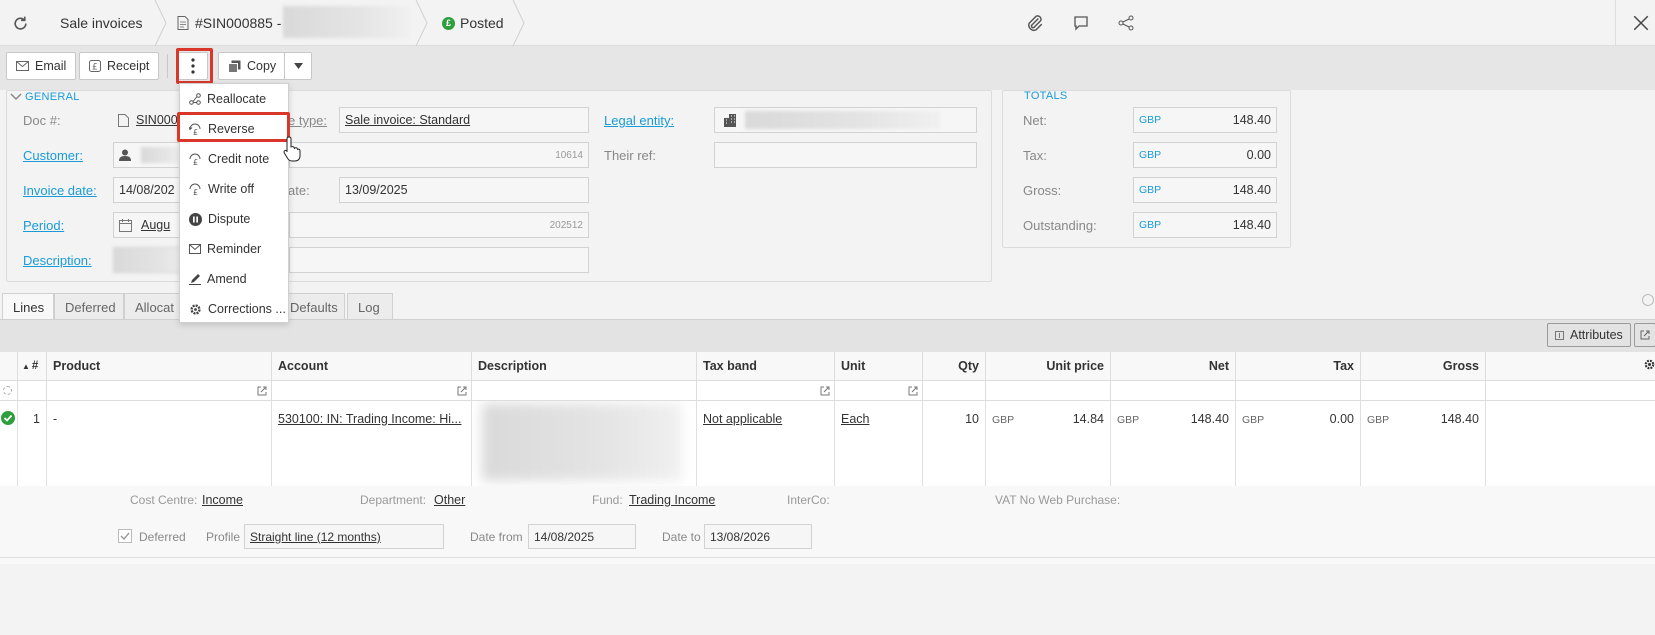 This screenshot has height=635, width=1655. Describe the element at coordinates (9, 443) in the screenshot. I see `row-status-cell` at that location.